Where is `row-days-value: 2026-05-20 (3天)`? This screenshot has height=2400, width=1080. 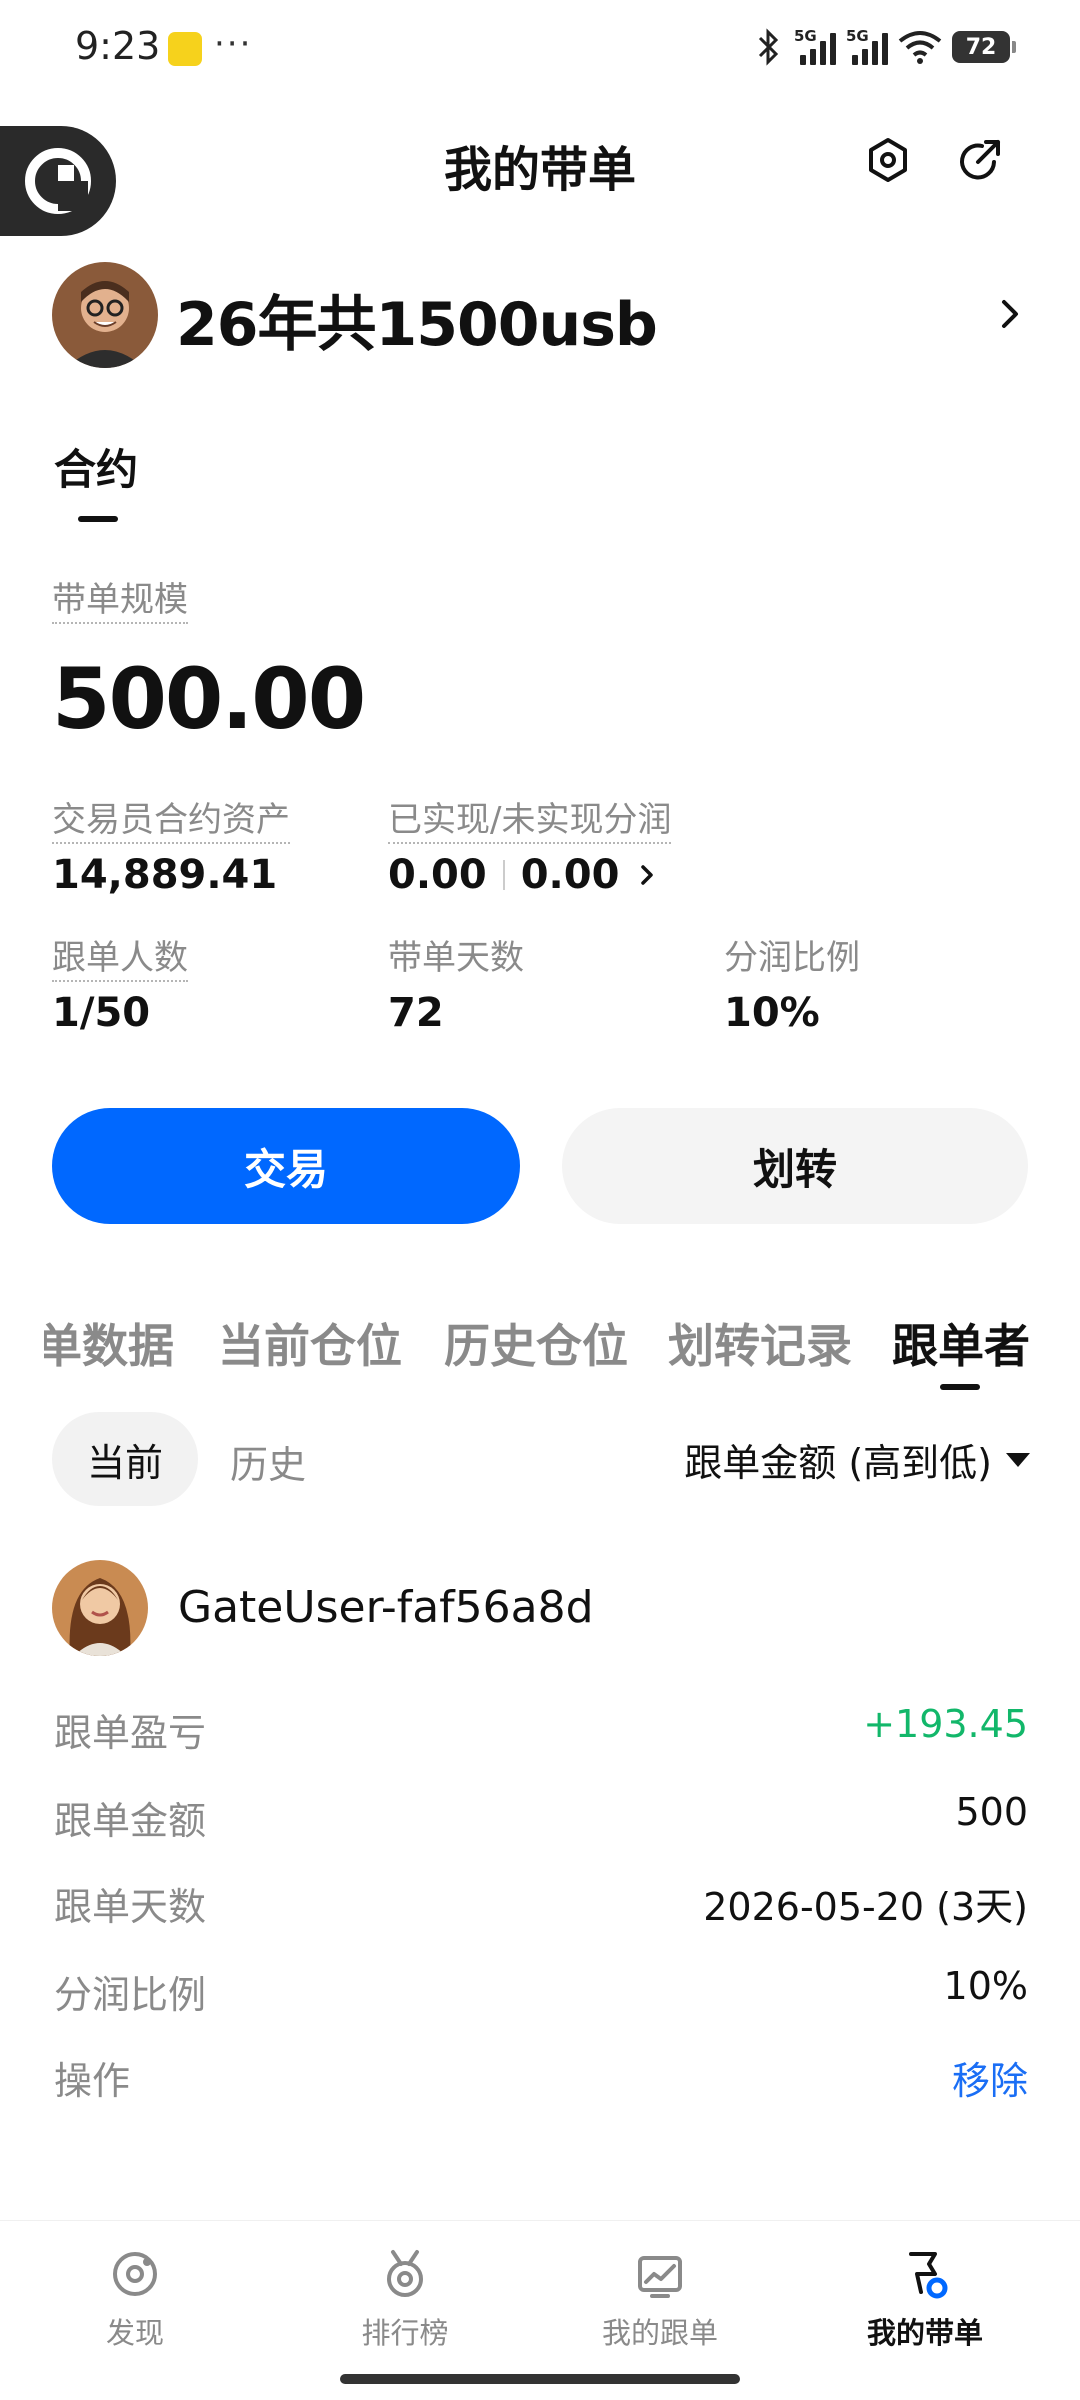
row-days-value: 2026-05-20 (3天) is located at coordinates (865, 1907).